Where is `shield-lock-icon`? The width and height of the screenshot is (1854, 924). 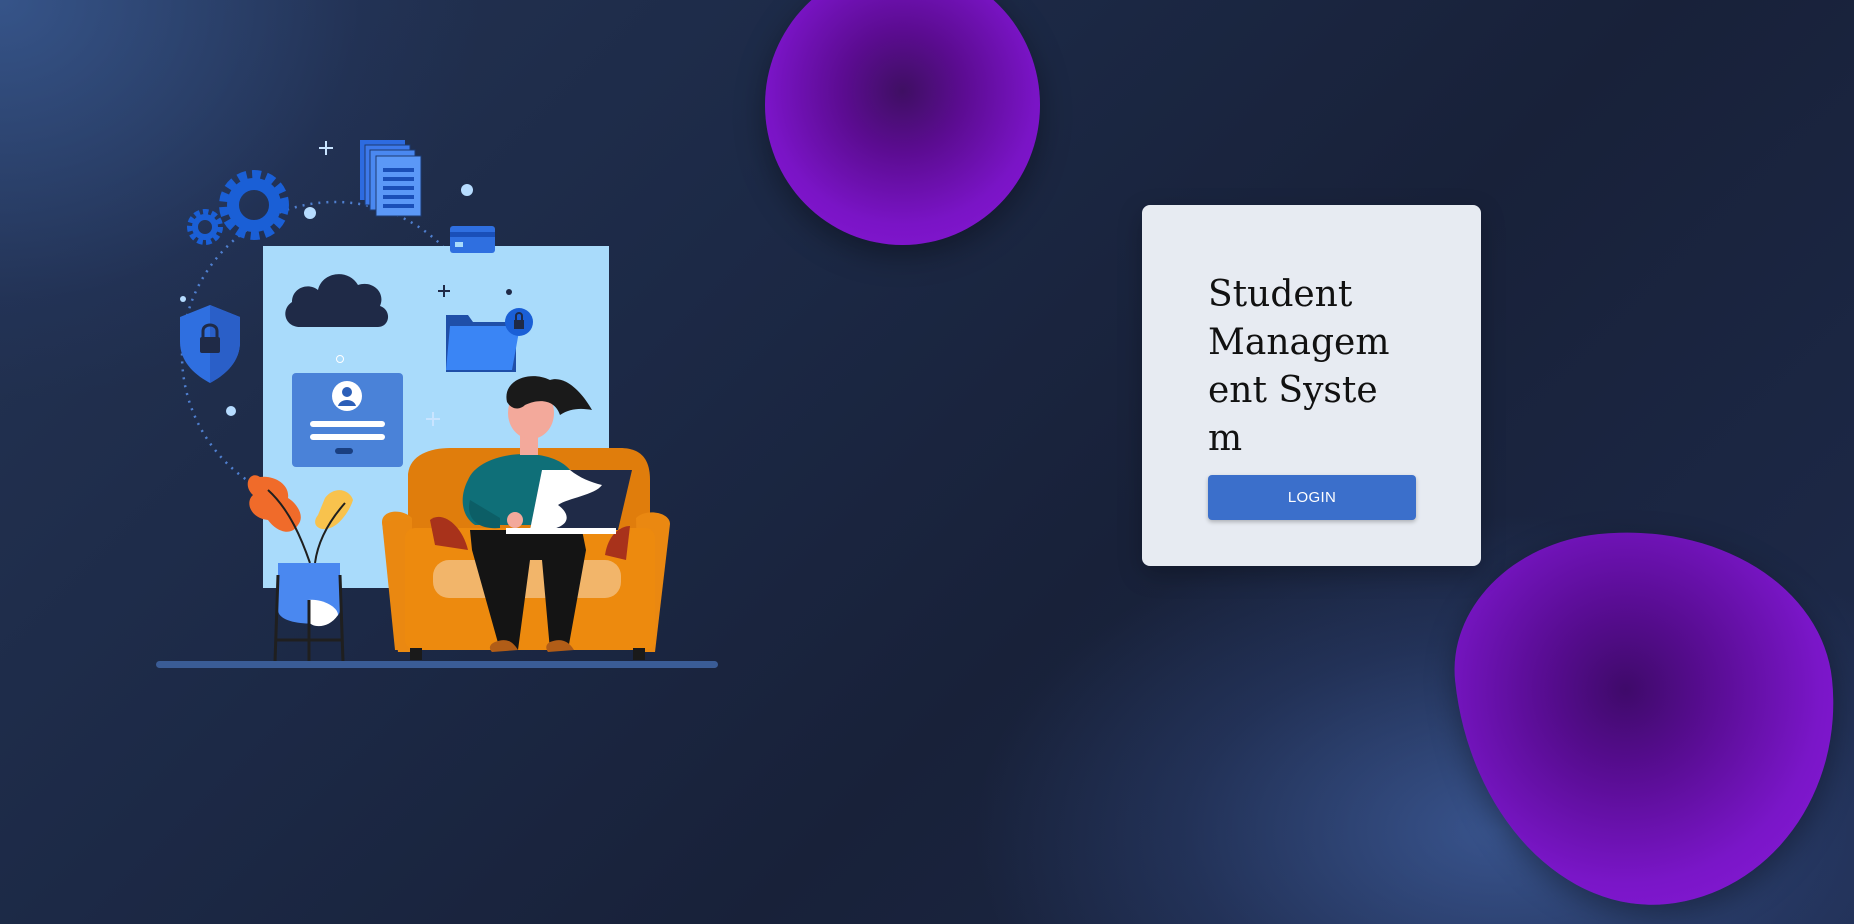 shield-lock-icon is located at coordinates (210, 344).